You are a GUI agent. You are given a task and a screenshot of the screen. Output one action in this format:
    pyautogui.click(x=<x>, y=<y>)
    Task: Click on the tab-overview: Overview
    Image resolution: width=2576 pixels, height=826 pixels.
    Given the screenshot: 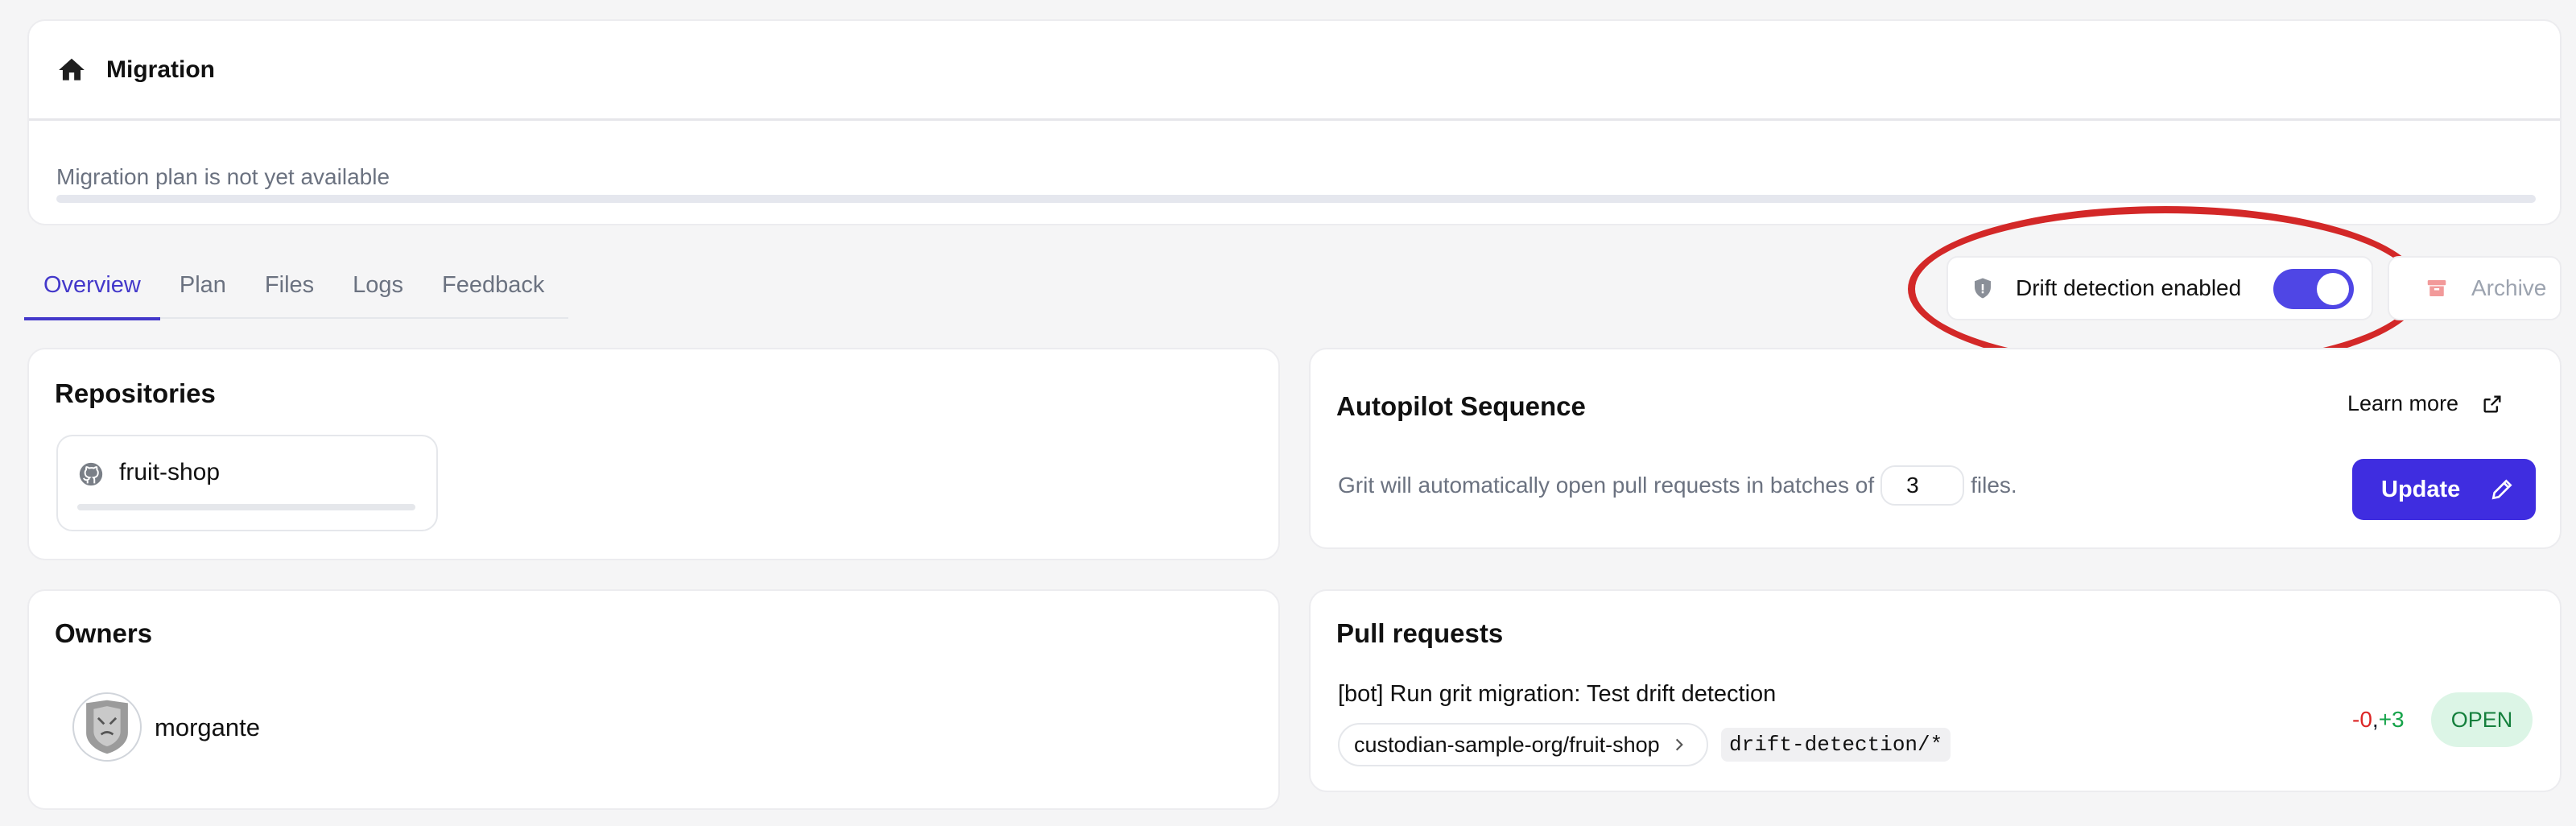 What is the action you would take?
    pyautogui.click(x=92, y=286)
    